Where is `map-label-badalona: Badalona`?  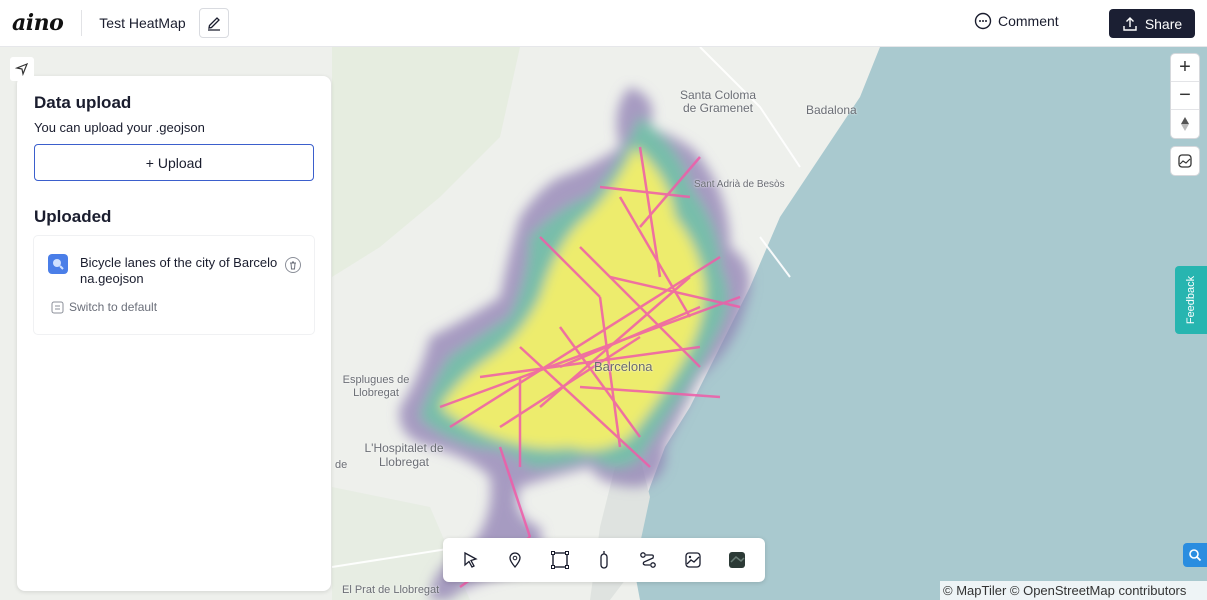 map-label-badalona: Badalona is located at coordinates (831, 110).